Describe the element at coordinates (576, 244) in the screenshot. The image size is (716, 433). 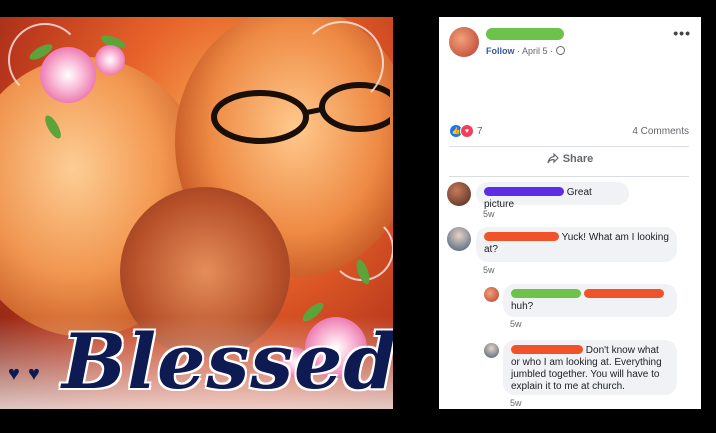
I see `comment-bubble: Yuck! What am I looking at?` at that location.